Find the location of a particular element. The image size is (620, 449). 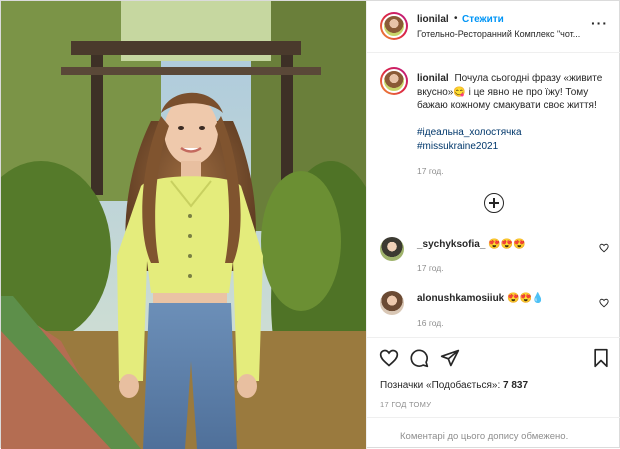

comment-text: 😍😍💧 is located at coordinates (526, 298).